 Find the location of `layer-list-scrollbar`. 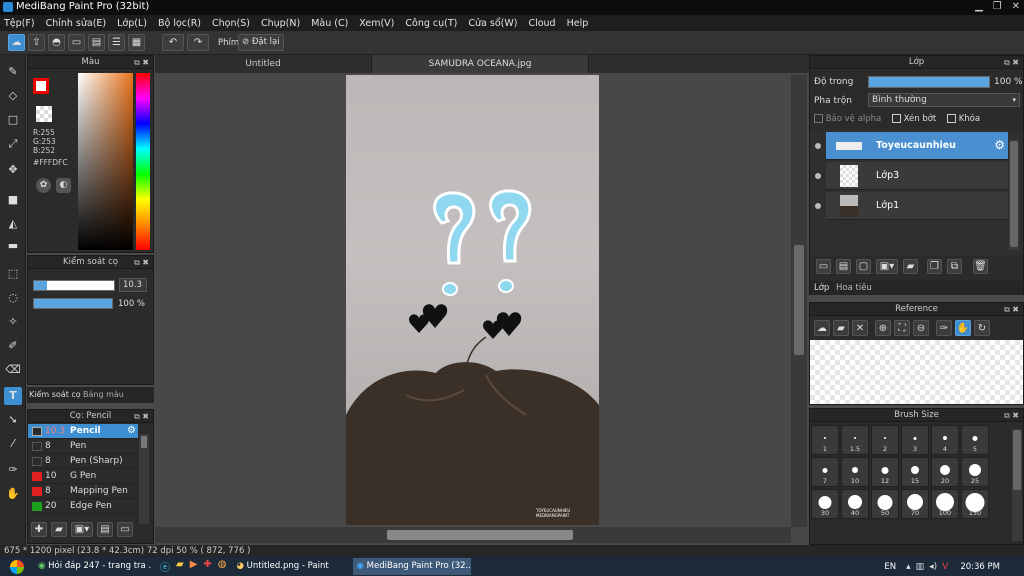

layer-list-scrollbar is located at coordinates (1014, 195).